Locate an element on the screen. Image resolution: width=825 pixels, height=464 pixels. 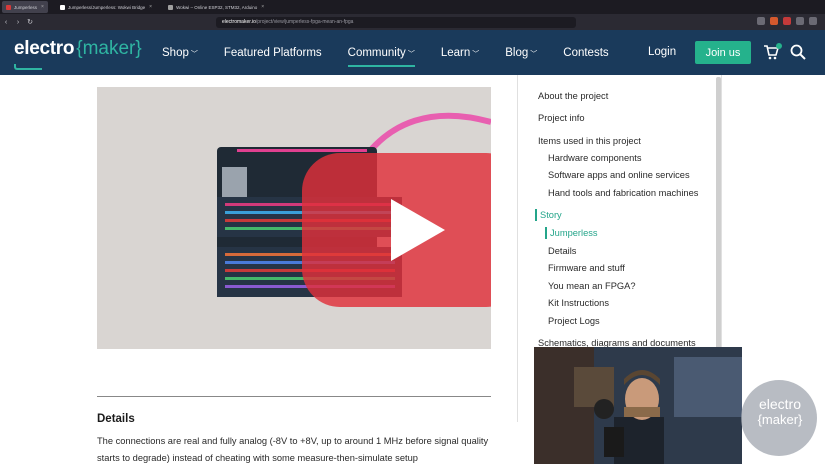
tab-label: Jumperless/Jumperless: Wokwi Bridge is located at coordinates (106, 7).